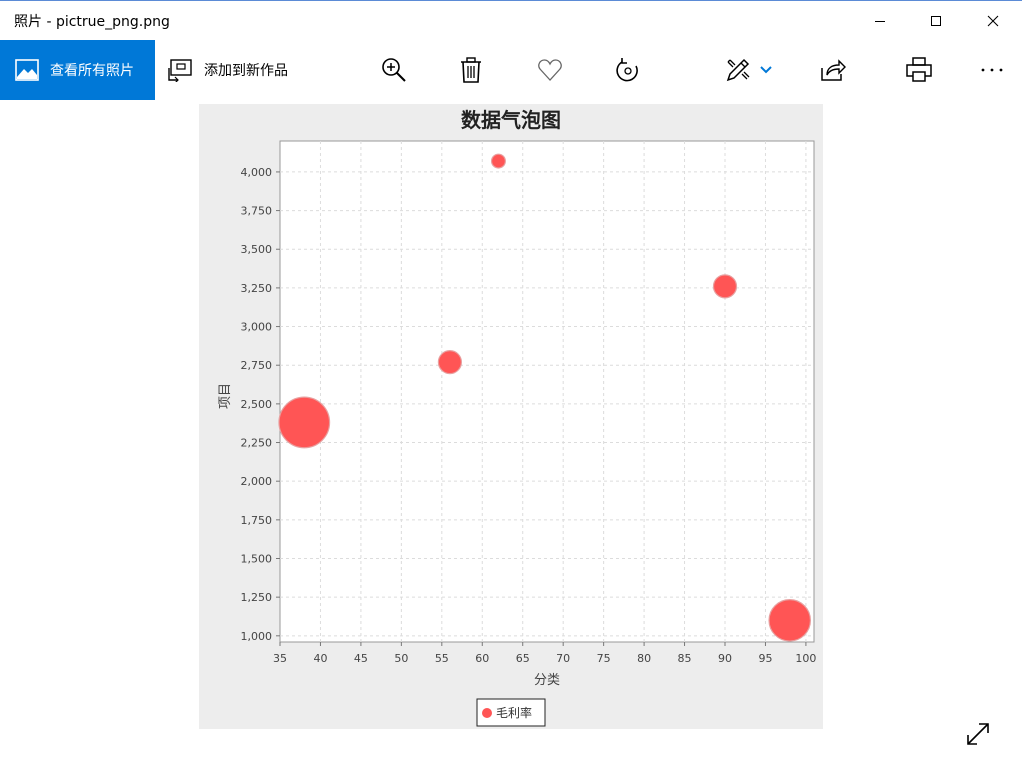 The width and height of the screenshot is (1022, 773). I want to click on share-icon, so click(833, 70).